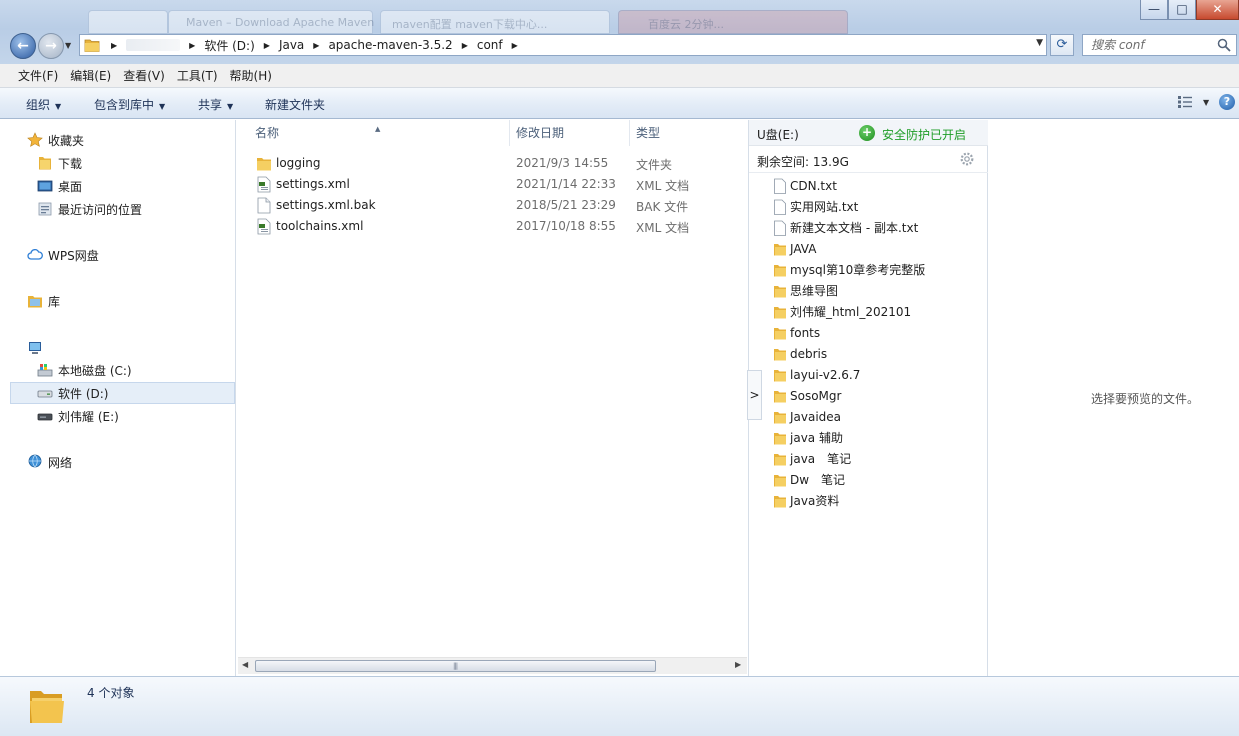 Image resolution: width=1239 pixels, height=736 pixels. What do you see at coordinates (1206, 102) in the screenshot?
I see `view-options-dropdown-icon: ▼` at bounding box center [1206, 102].